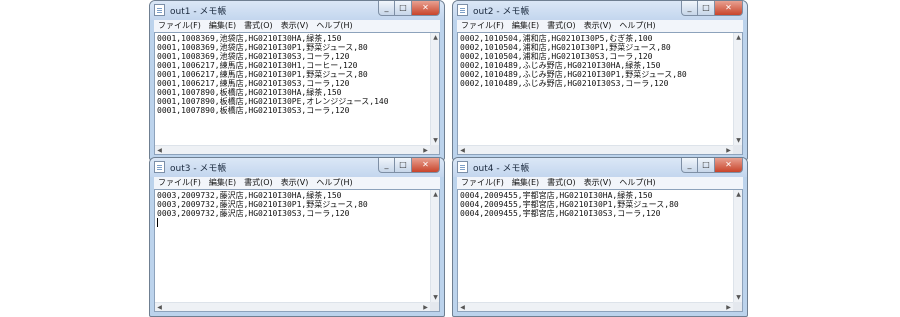 The image size is (900, 317). Describe the element at coordinates (501, 169) in the screenshot. I see `window-title: out4 - メモ帳` at that location.